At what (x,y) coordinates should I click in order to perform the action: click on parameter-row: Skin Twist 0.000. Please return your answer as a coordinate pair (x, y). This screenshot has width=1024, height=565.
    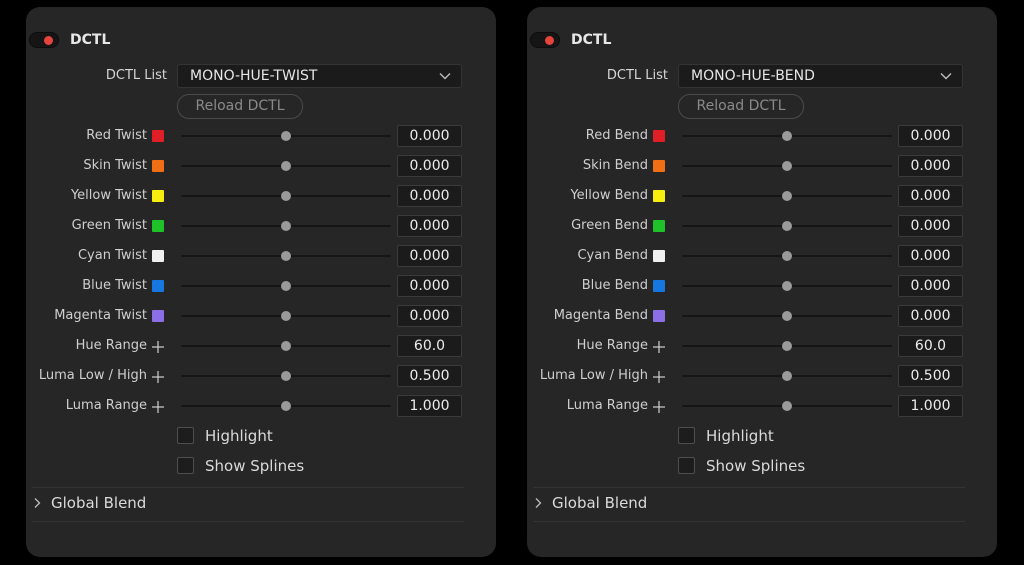
    Looking at the image, I should click on (261, 166).